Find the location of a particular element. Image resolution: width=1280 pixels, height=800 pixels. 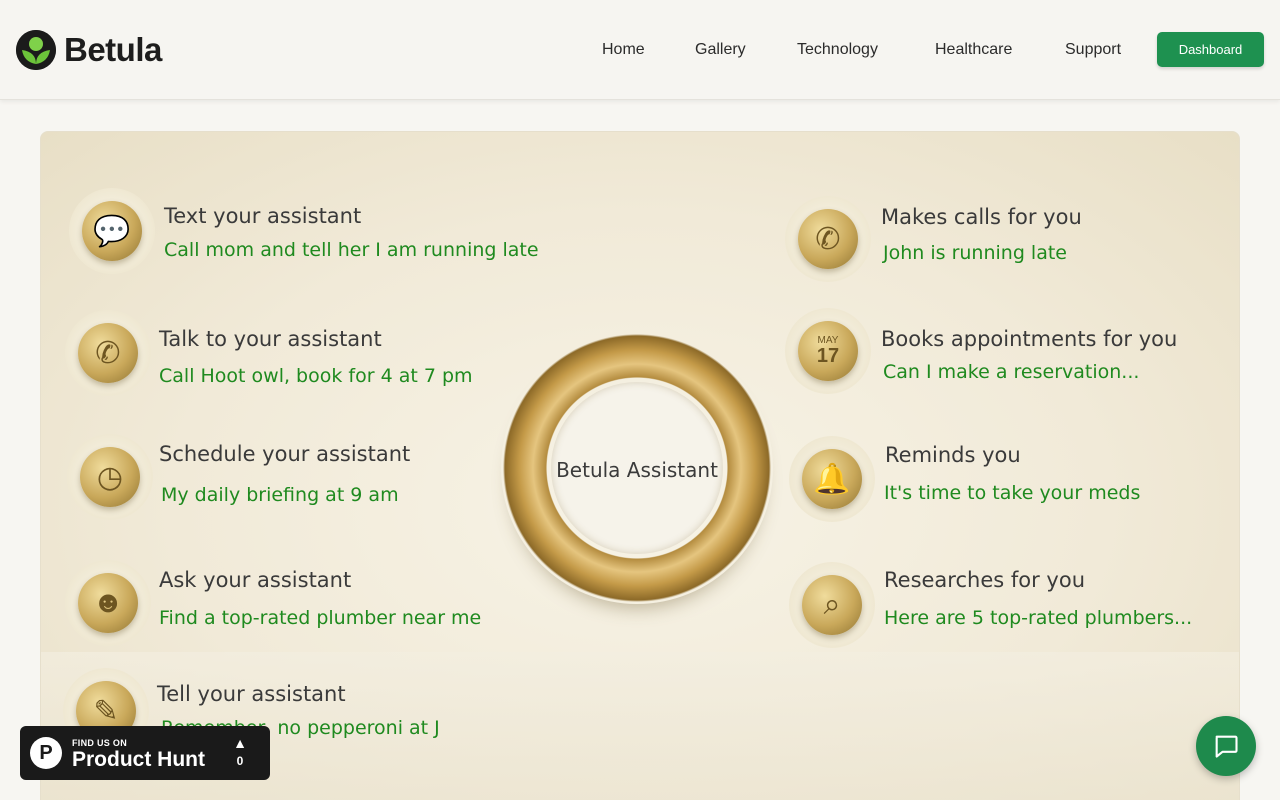

feature-subtitle: My daily briefing at 9 am is located at coordinates (280, 495).